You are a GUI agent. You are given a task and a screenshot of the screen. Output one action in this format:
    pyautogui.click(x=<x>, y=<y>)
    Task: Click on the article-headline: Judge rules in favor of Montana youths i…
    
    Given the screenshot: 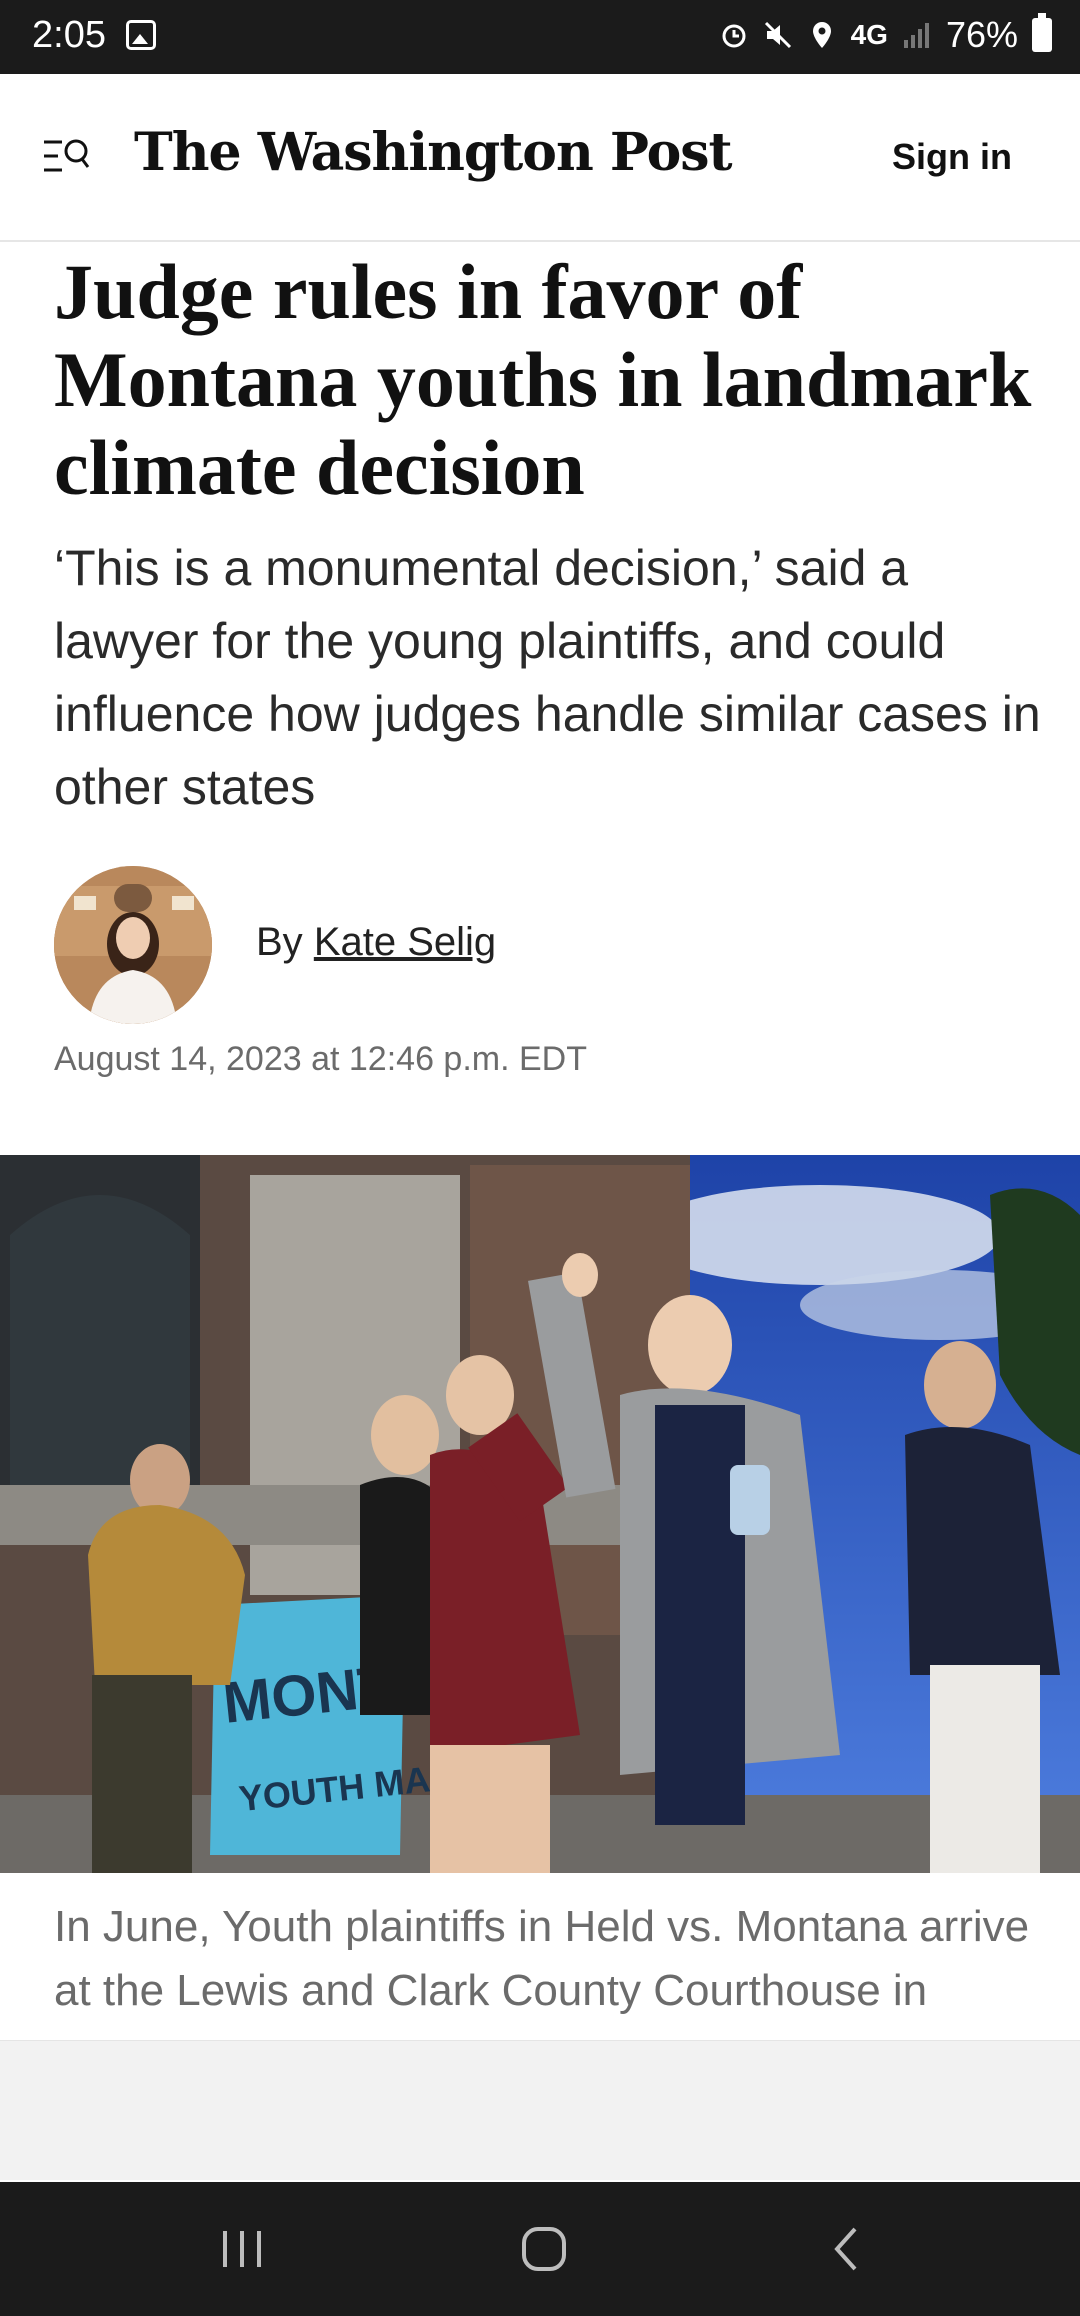 What is the action you would take?
    pyautogui.click(x=543, y=379)
    